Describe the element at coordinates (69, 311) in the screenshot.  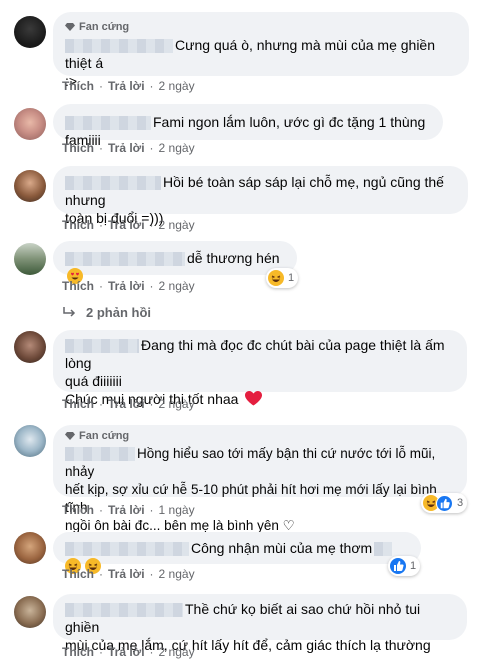
I see `reply-arrow-icon` at that location.